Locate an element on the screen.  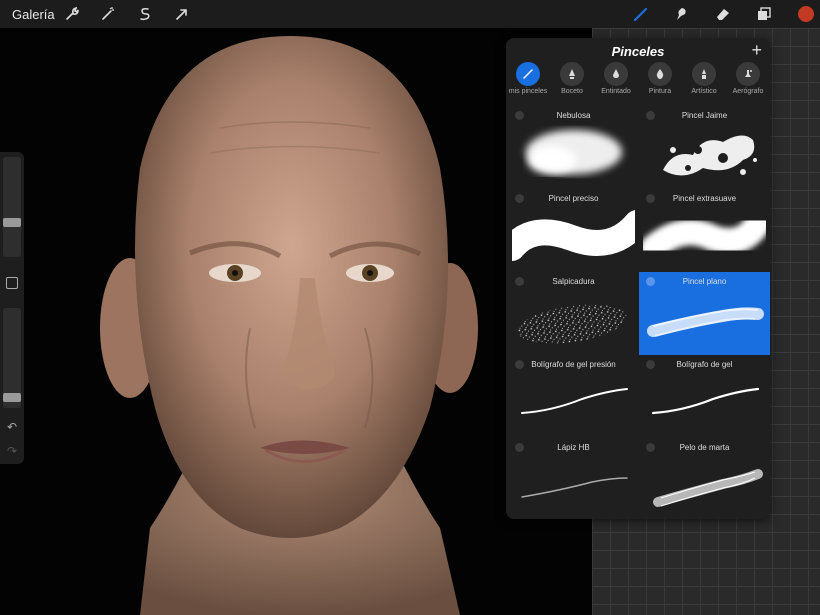
brush-tile: Bolígrafo de gel is located at coordinates (704, 396).